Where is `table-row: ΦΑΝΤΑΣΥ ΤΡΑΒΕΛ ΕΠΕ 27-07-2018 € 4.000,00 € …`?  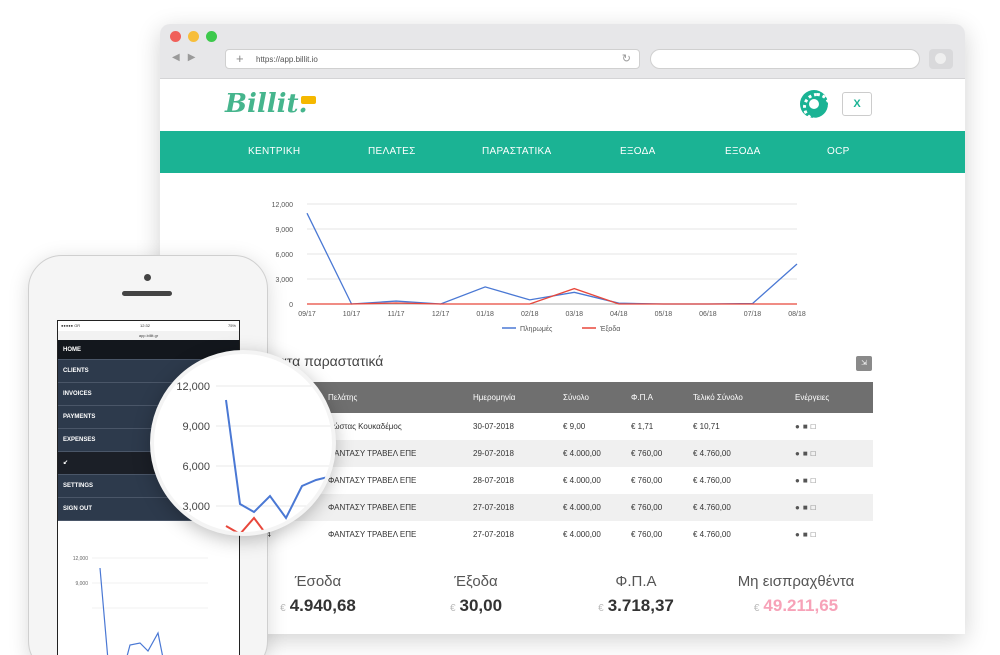
table-row: ΦΑΝΤΑΣΥ ΤΡΑΒΕΛ ΕΠΕ 27-07-2018 € 4.000,00 € … is located at coordinates (558, 507).